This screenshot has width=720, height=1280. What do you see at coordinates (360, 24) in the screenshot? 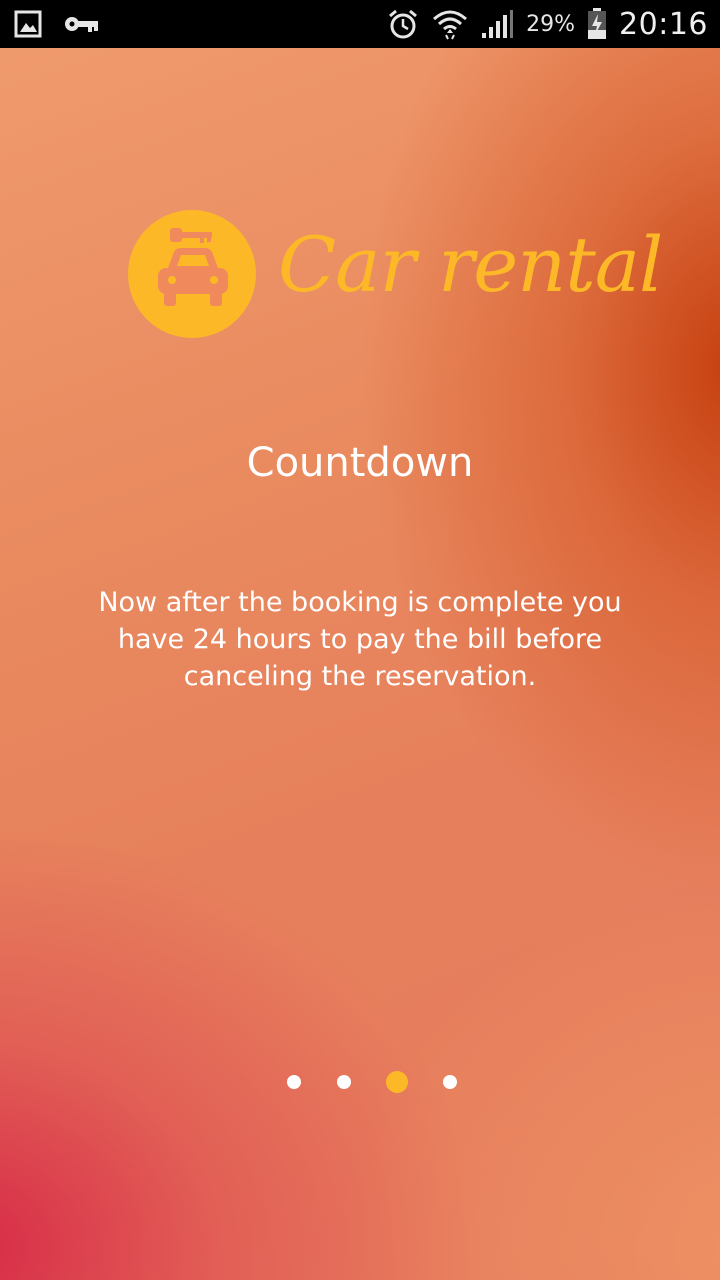
I see `status-bar: 29% 20:16` at bounding box center [360, 24].